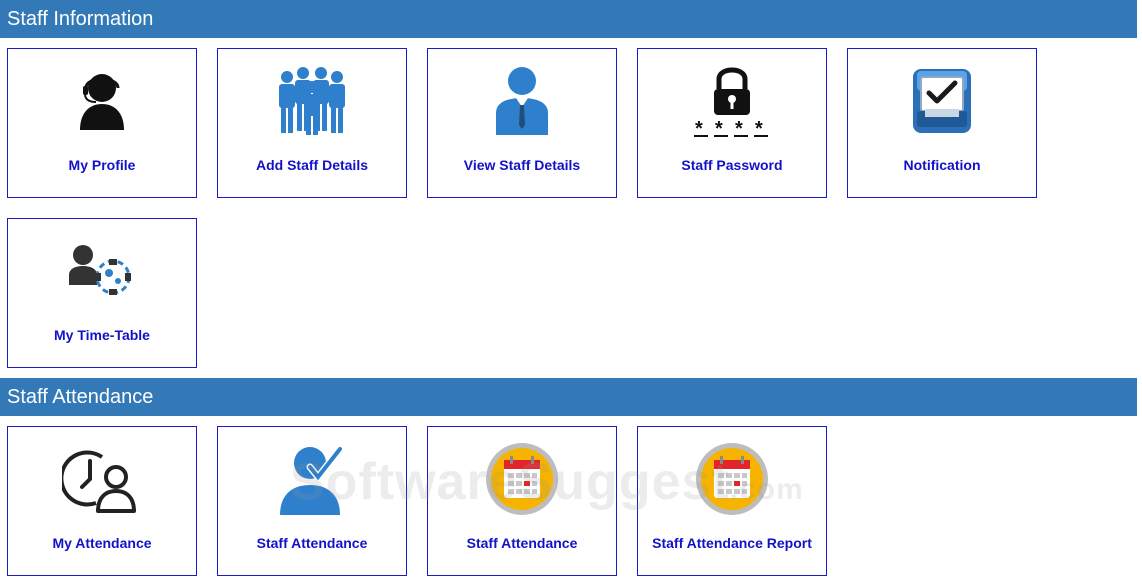 The width and height of the screenshot is (1142, 581). I want to click on tile-label: My Attendance, so click(102, 543).